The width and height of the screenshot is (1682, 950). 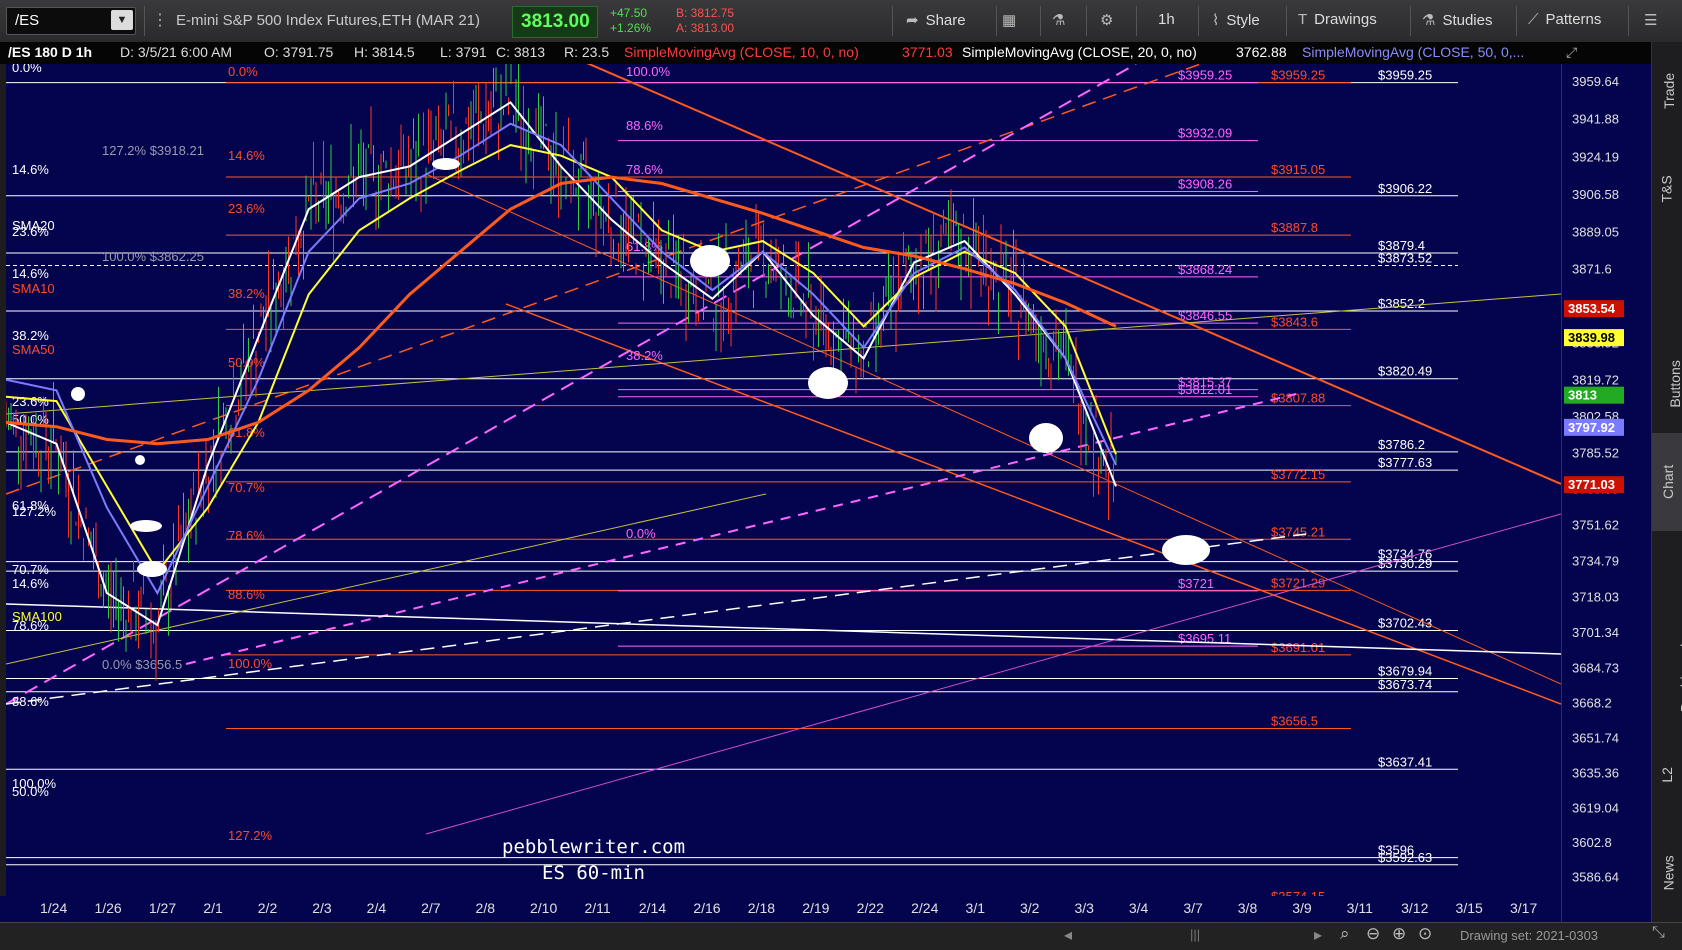 What do you see at coordinates (1667, 287) in the screenshot?
I see `tab-active-trader: Active Trader` at bounding box center [1667, 287].